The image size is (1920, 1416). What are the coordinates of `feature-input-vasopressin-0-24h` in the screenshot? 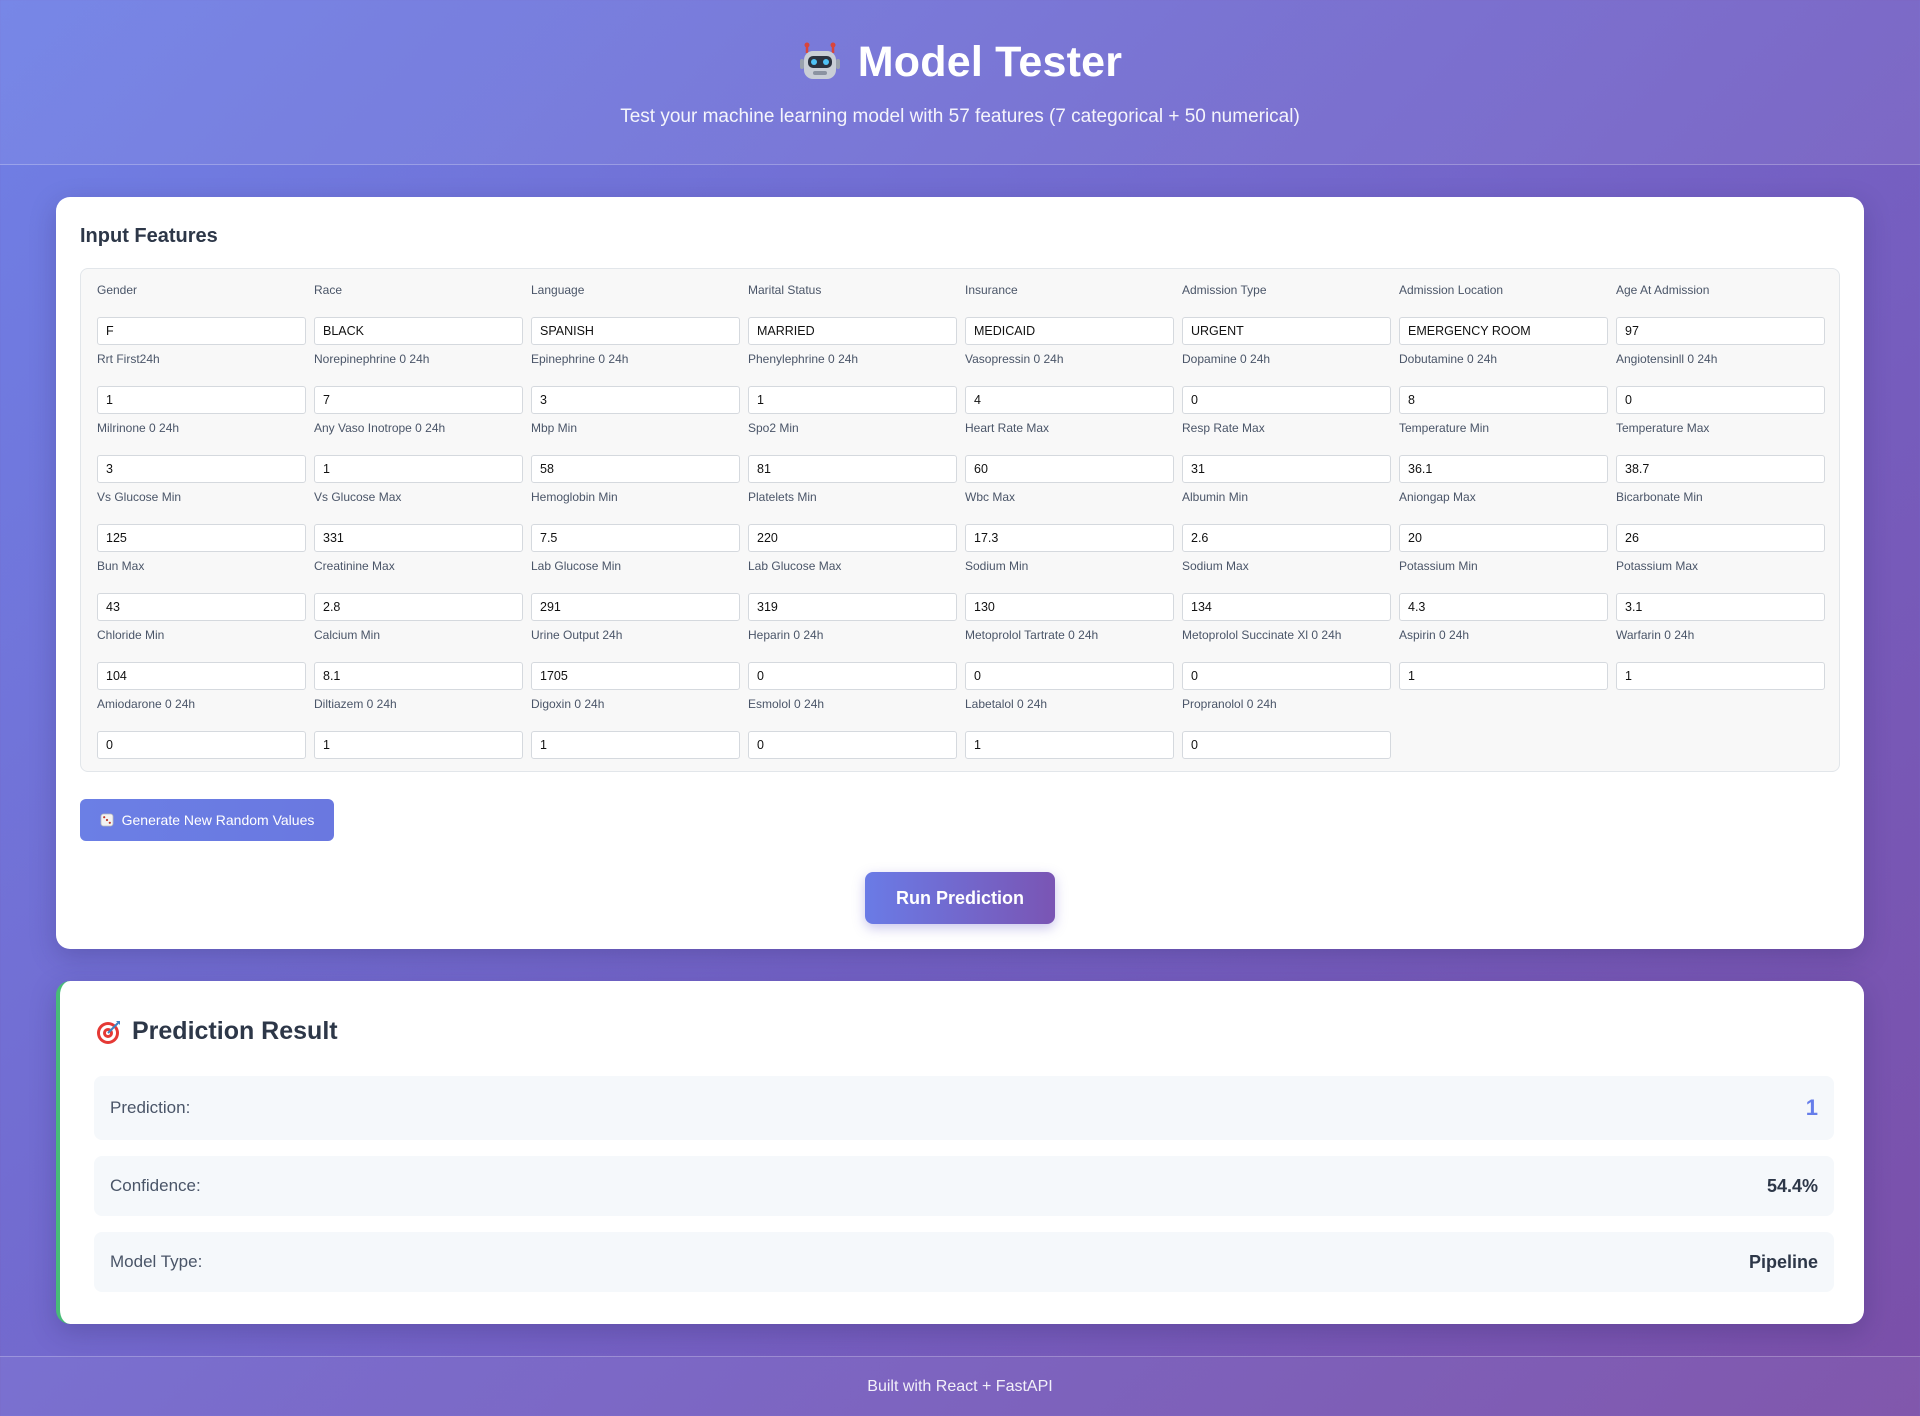 It's located at (1069, 400).